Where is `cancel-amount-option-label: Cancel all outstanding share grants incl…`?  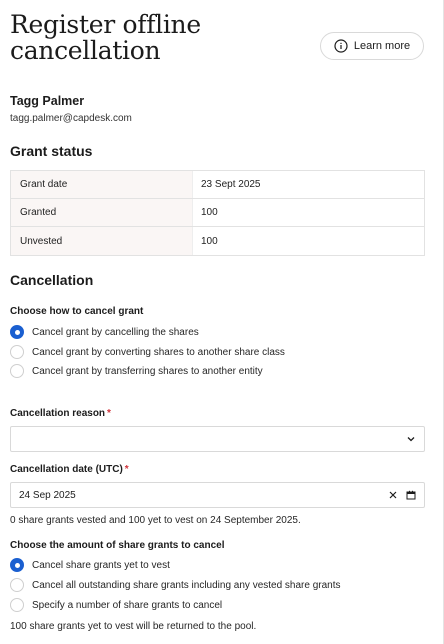
cancel-amount-option-label: Cancel all outstanding share grants incl… is located at coordinates (186, 585).